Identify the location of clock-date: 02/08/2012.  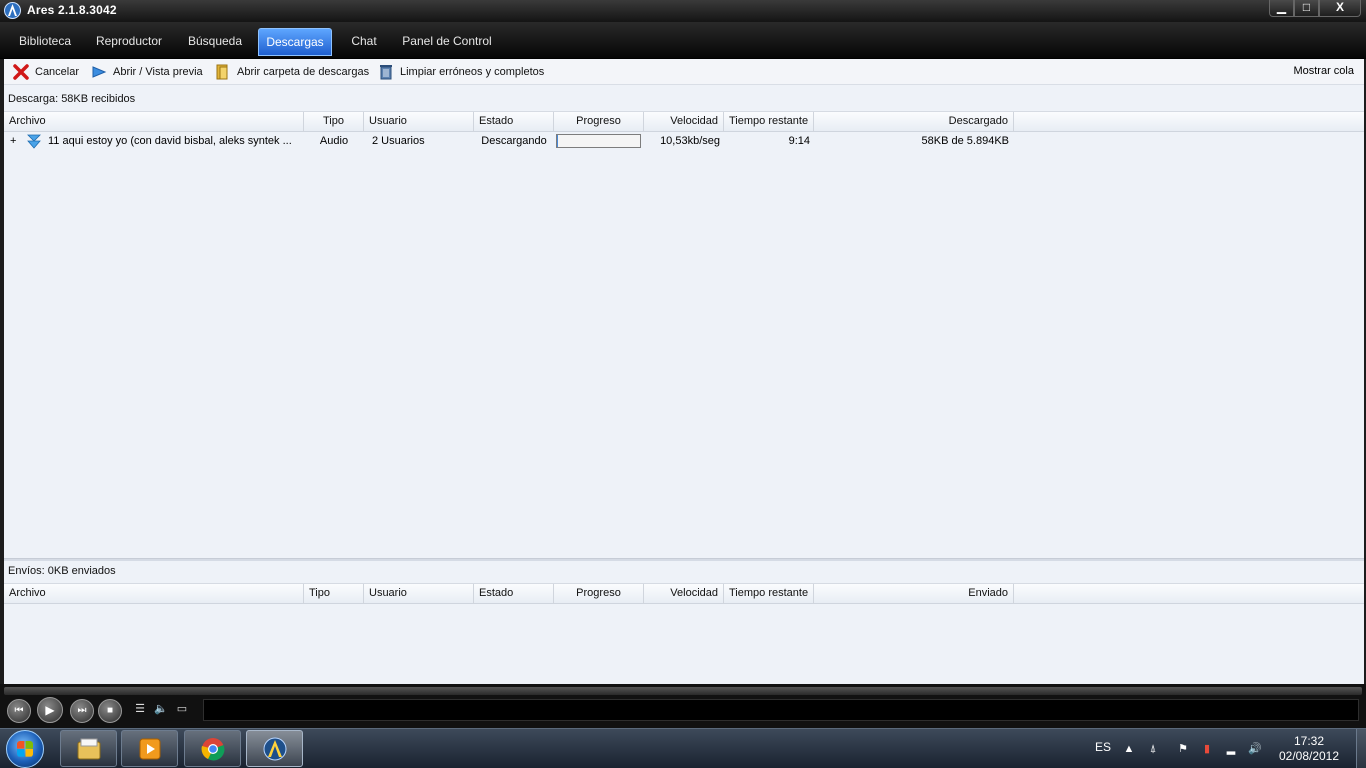
(1309, 756).